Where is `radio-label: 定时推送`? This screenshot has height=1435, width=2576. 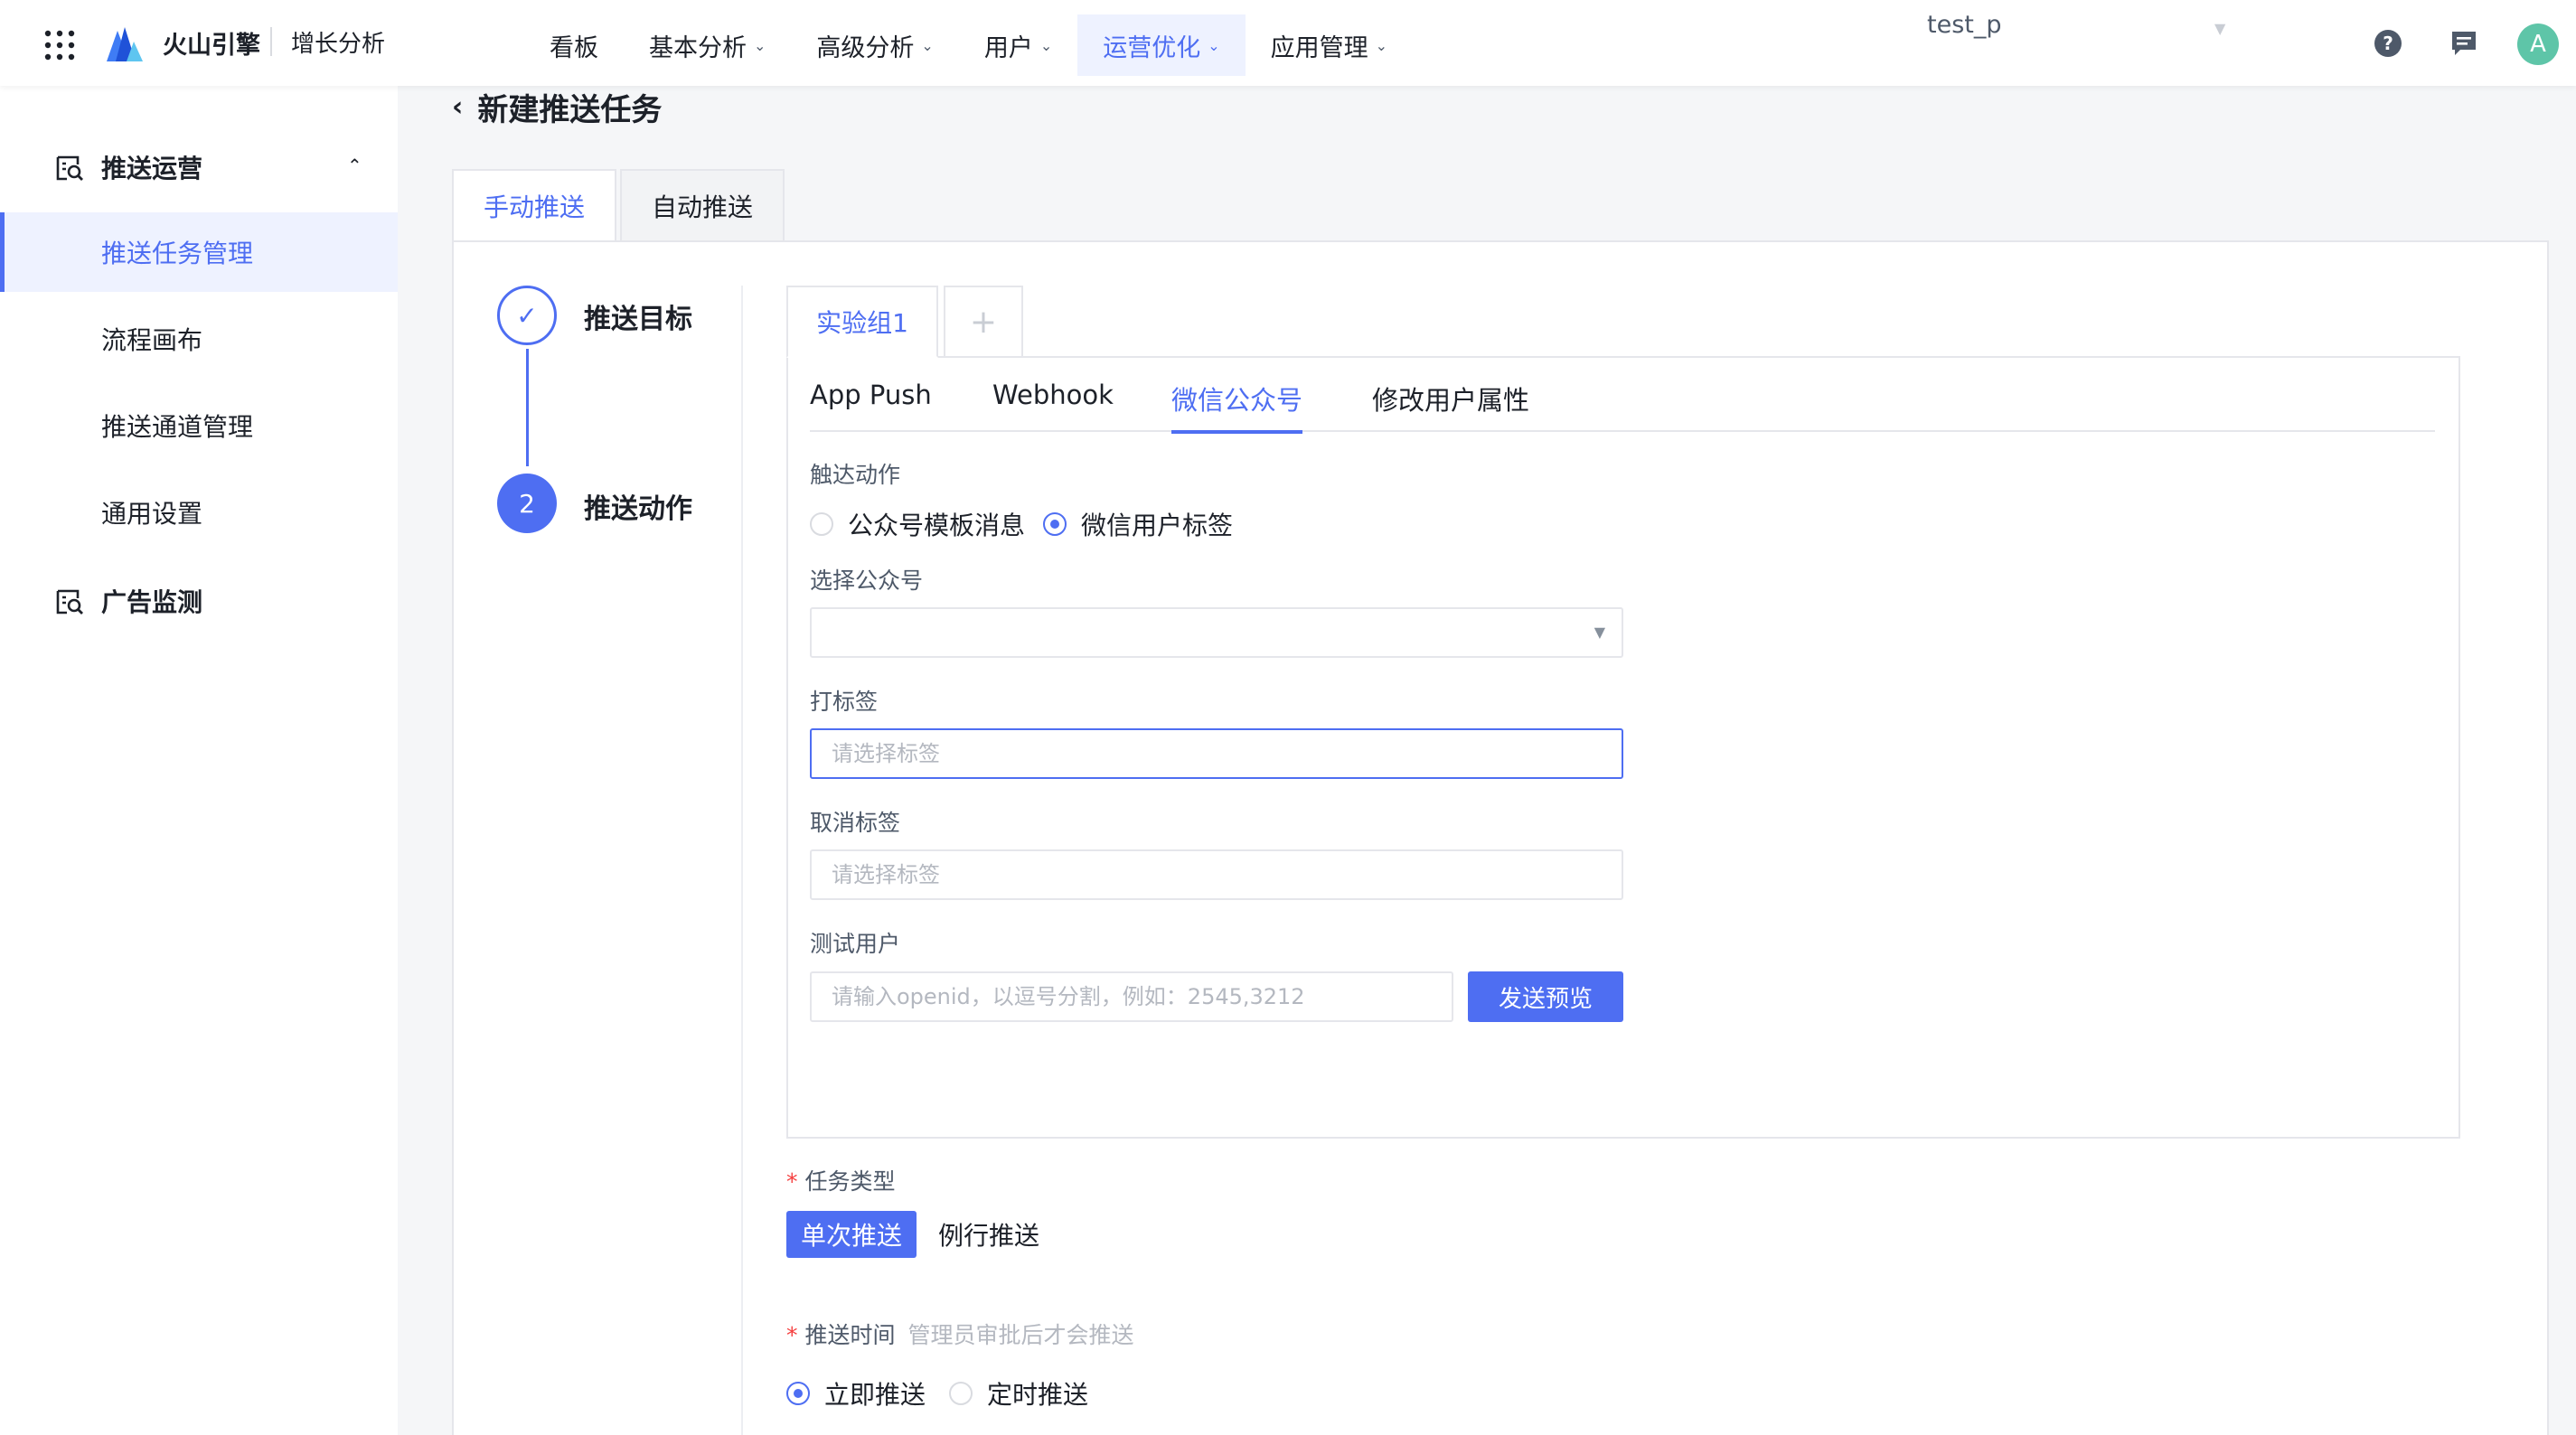
radio-label: 定时推送 is located at coordinates (1038, 1395).